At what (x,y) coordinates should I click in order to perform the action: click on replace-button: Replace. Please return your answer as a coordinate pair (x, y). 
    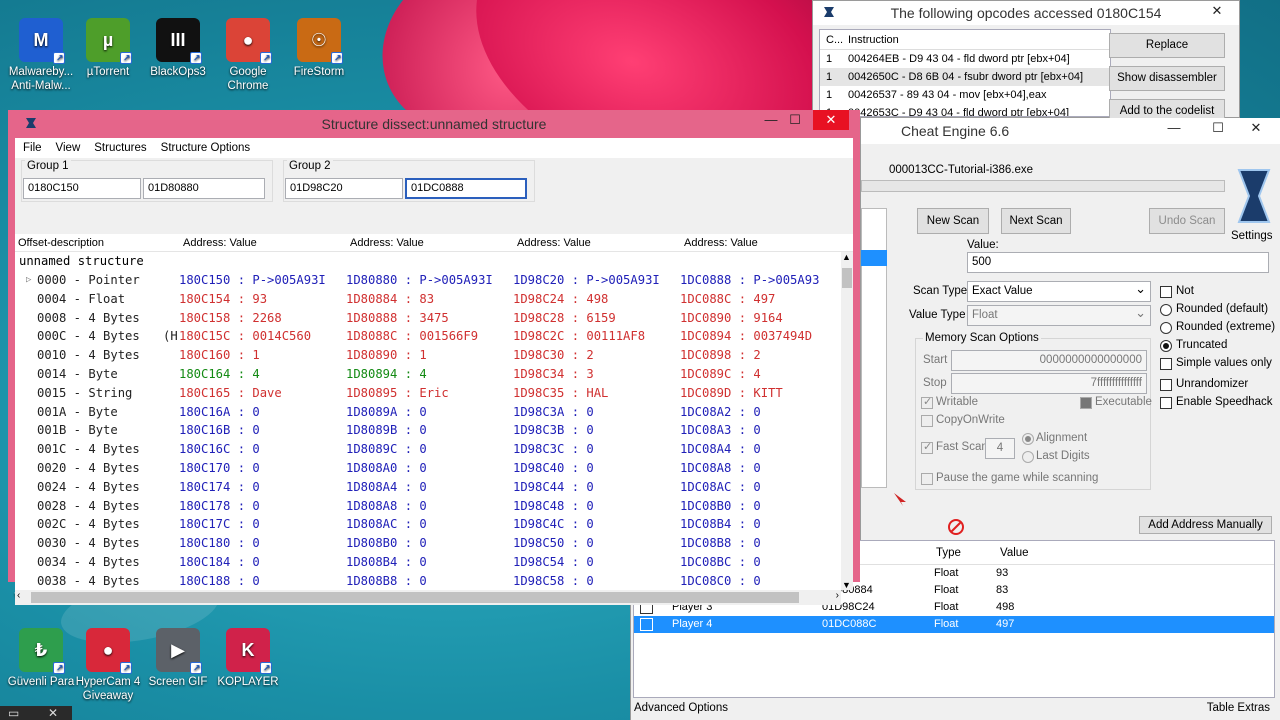
    Looking at the image, I should click on (1167, 45).